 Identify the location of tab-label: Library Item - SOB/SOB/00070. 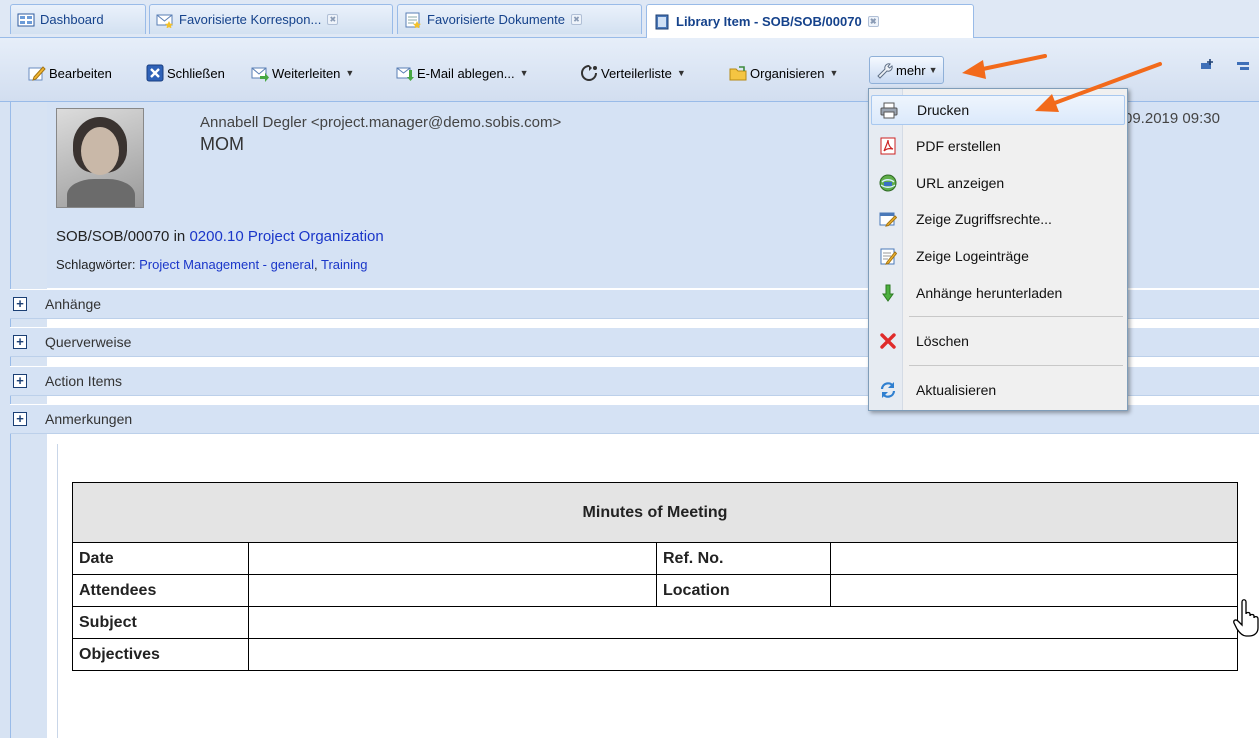
(769, 21).